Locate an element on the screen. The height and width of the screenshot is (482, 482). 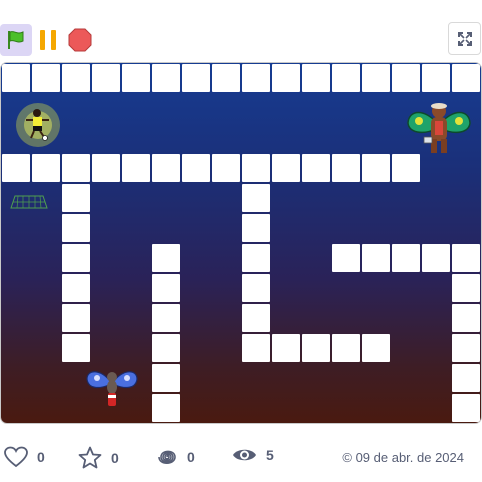
green-flag-icon is located at coordinates (16, 40).